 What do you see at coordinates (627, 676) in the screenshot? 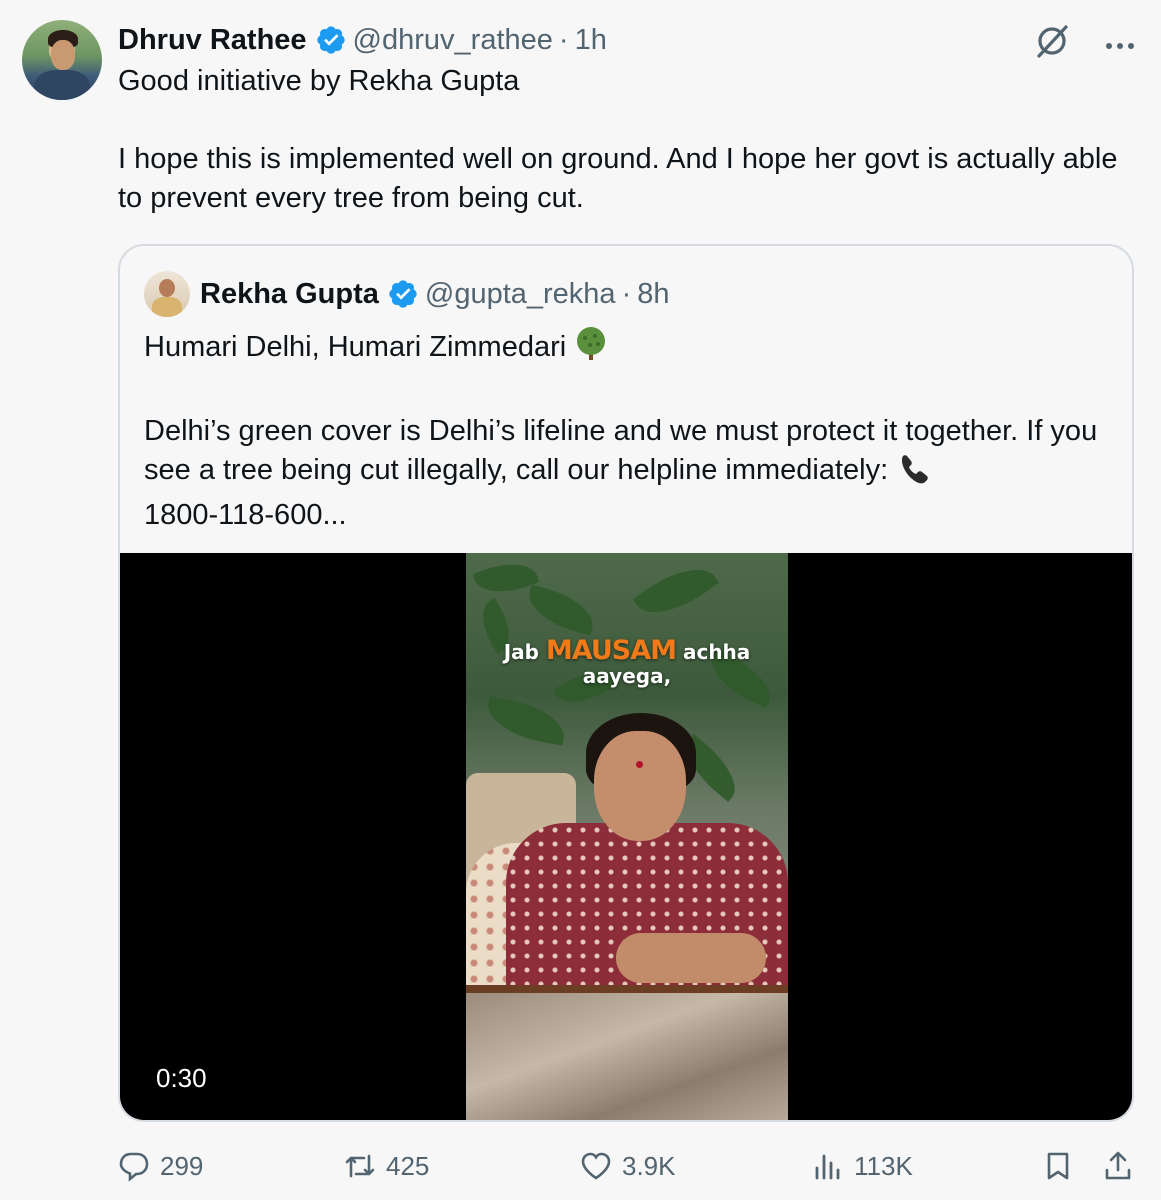
I see `caption-text: aayega,` at bounding box center [627, 676].